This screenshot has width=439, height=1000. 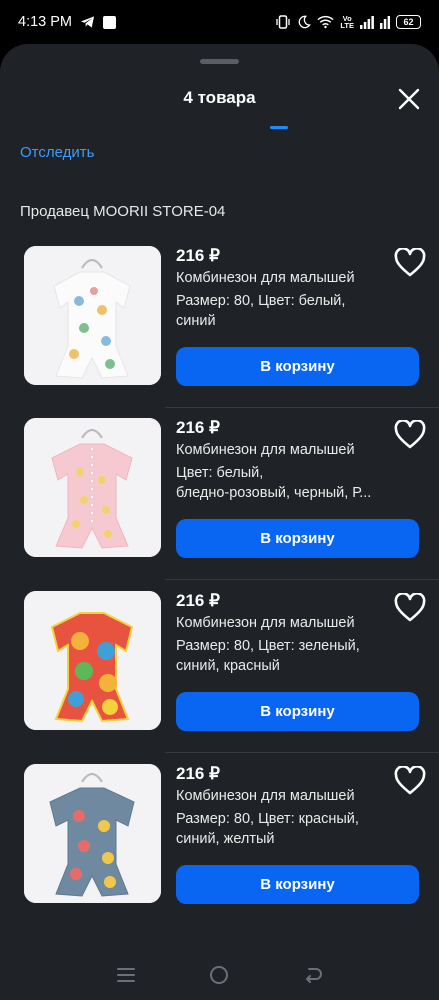 I want to click on status-bar: 4:13 PM Vo LTE 62, so click(x=219, y=22).